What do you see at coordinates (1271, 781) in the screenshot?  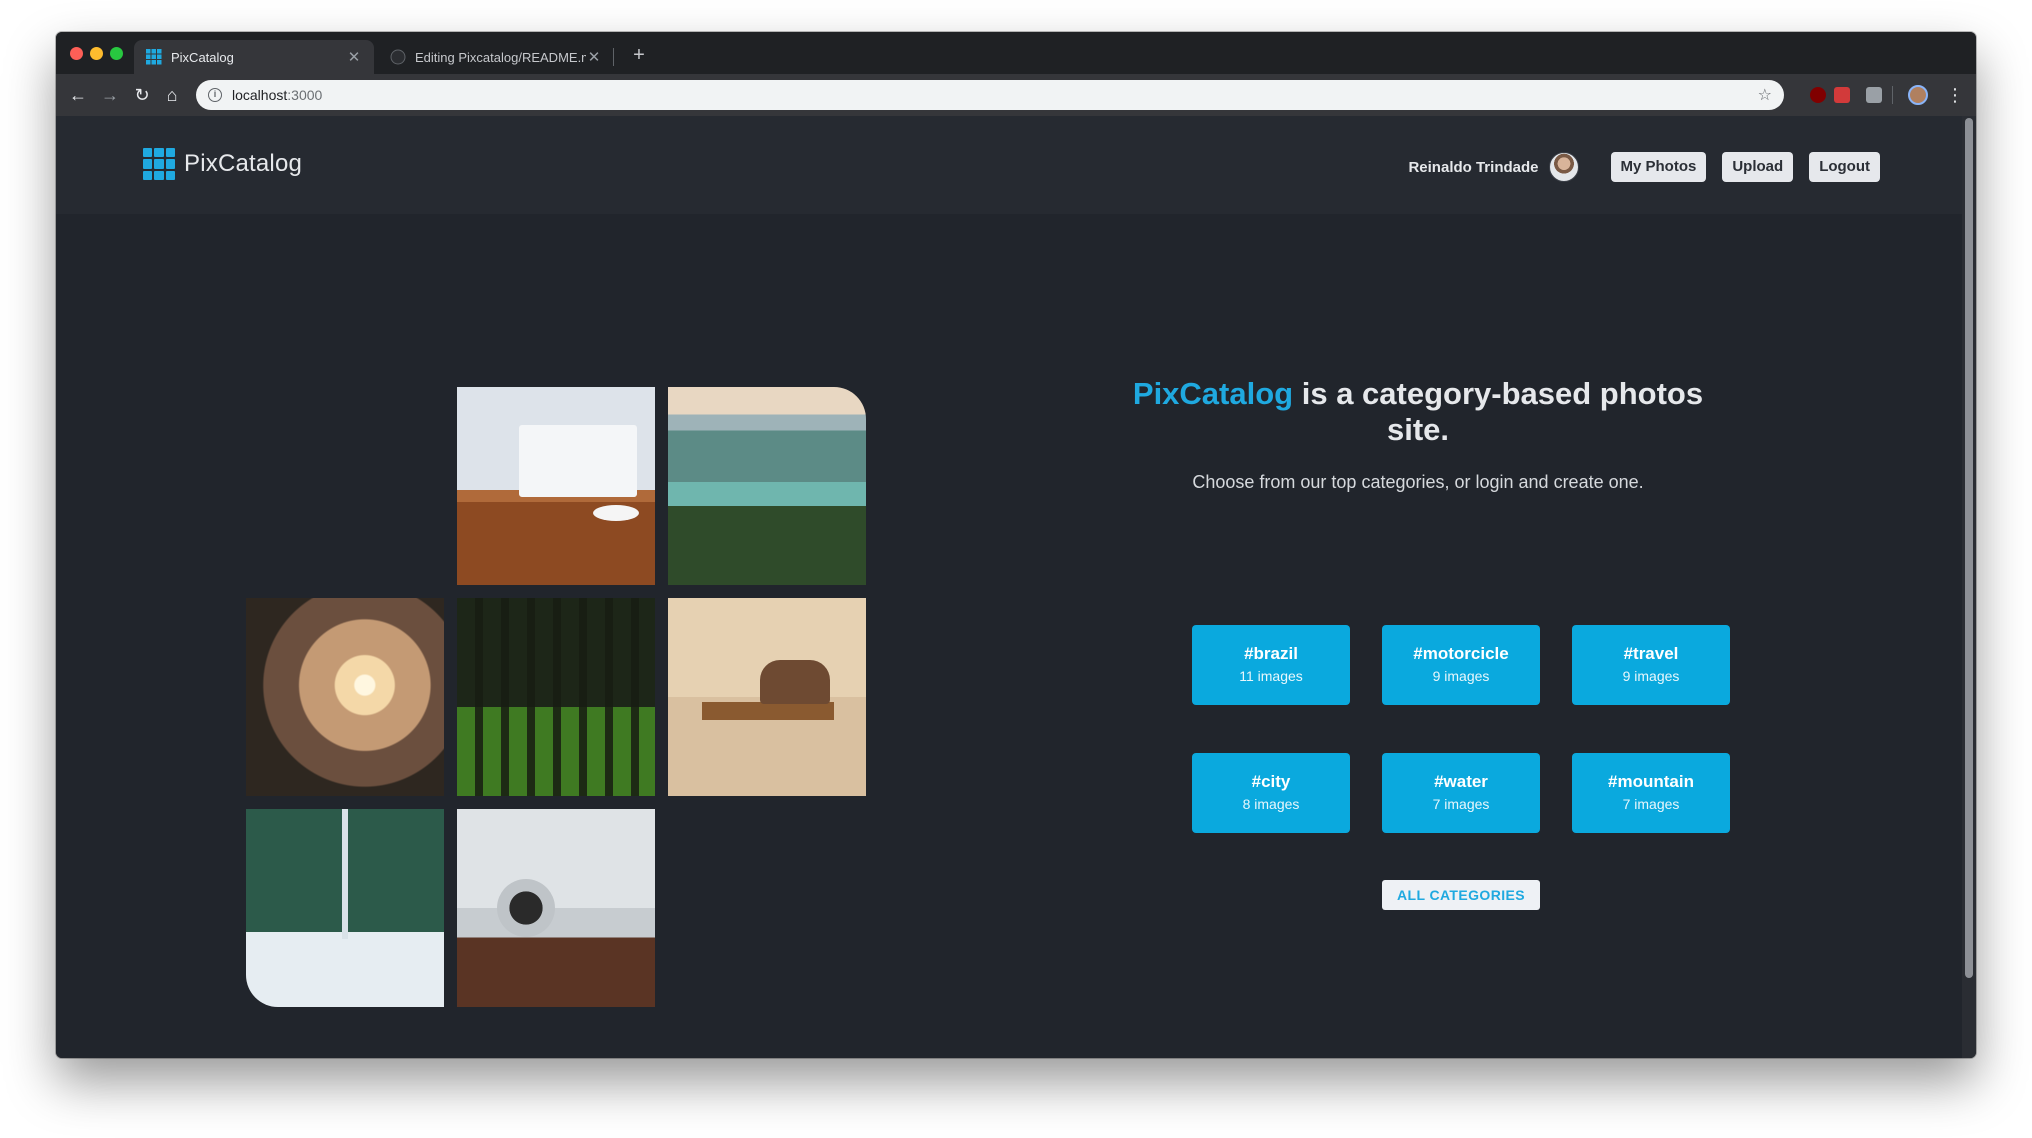 I see `category-name: #city` at bounding box center [1271, 781].